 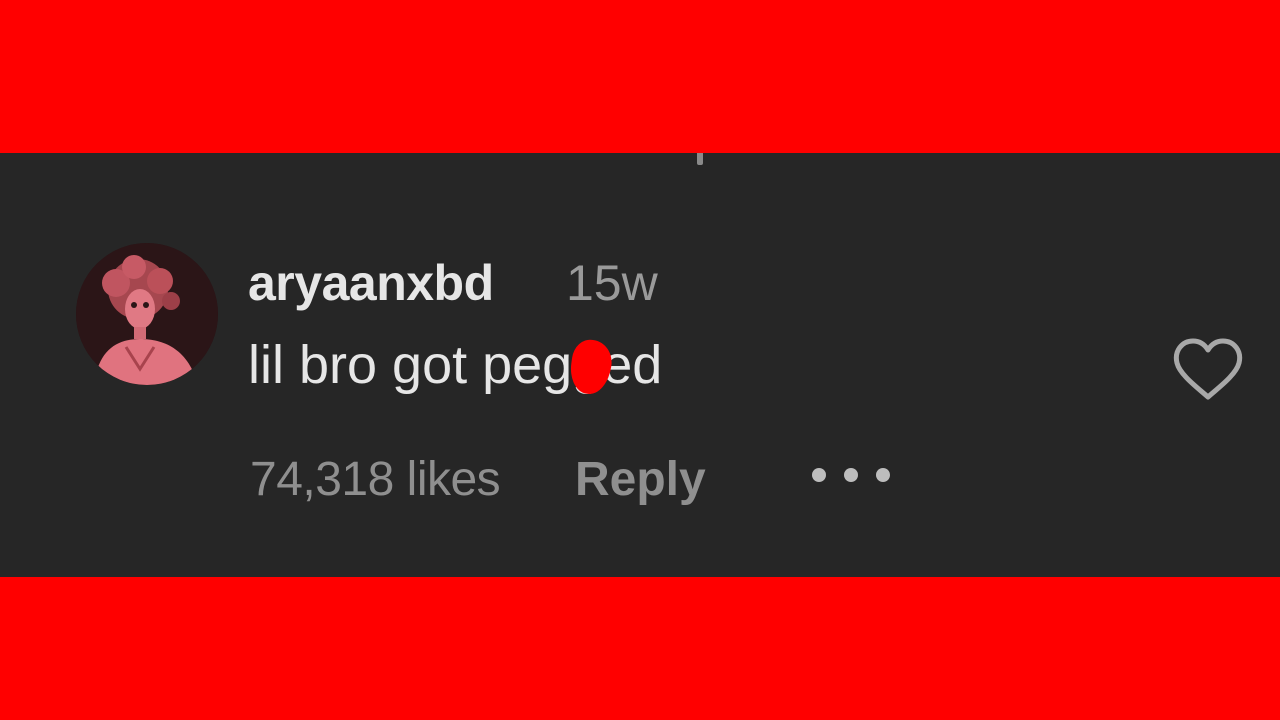 What do you see at coordinates (700, 159) in the screenshot?
I see `divider-tick` at bounding box center [700, 159].